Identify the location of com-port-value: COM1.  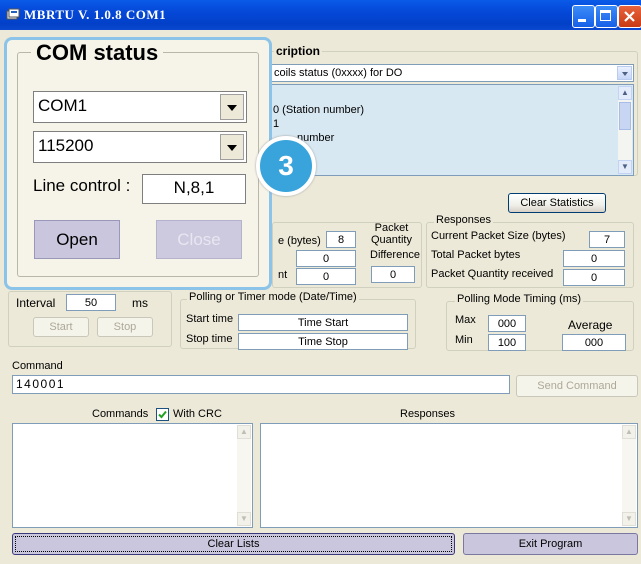
(63, 105).